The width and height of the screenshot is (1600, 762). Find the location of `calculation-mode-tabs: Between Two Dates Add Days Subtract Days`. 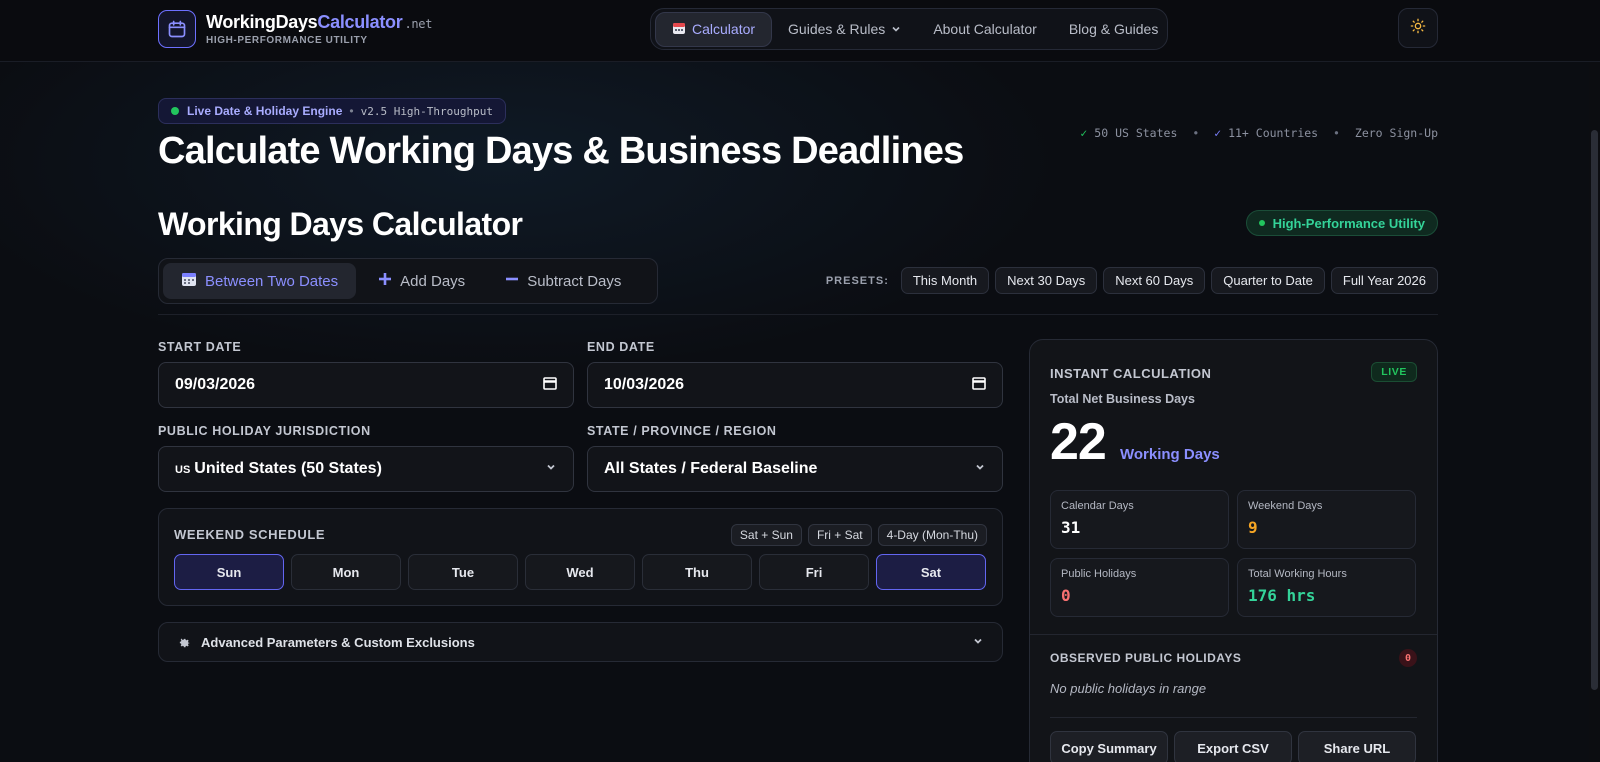

calculation-mode-tabs: Between Two Dates Add Days Subtract Days is located at coordinates (408, 281).